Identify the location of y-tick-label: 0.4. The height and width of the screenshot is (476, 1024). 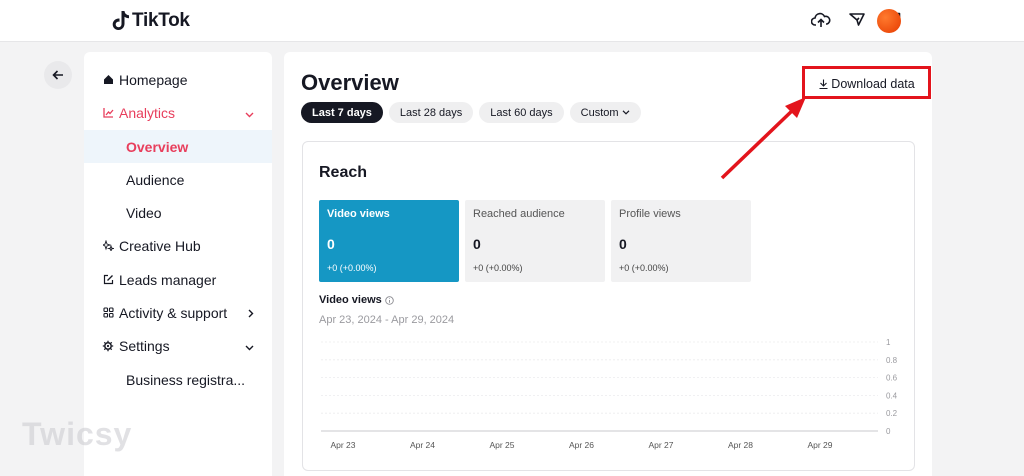
(892, 395).